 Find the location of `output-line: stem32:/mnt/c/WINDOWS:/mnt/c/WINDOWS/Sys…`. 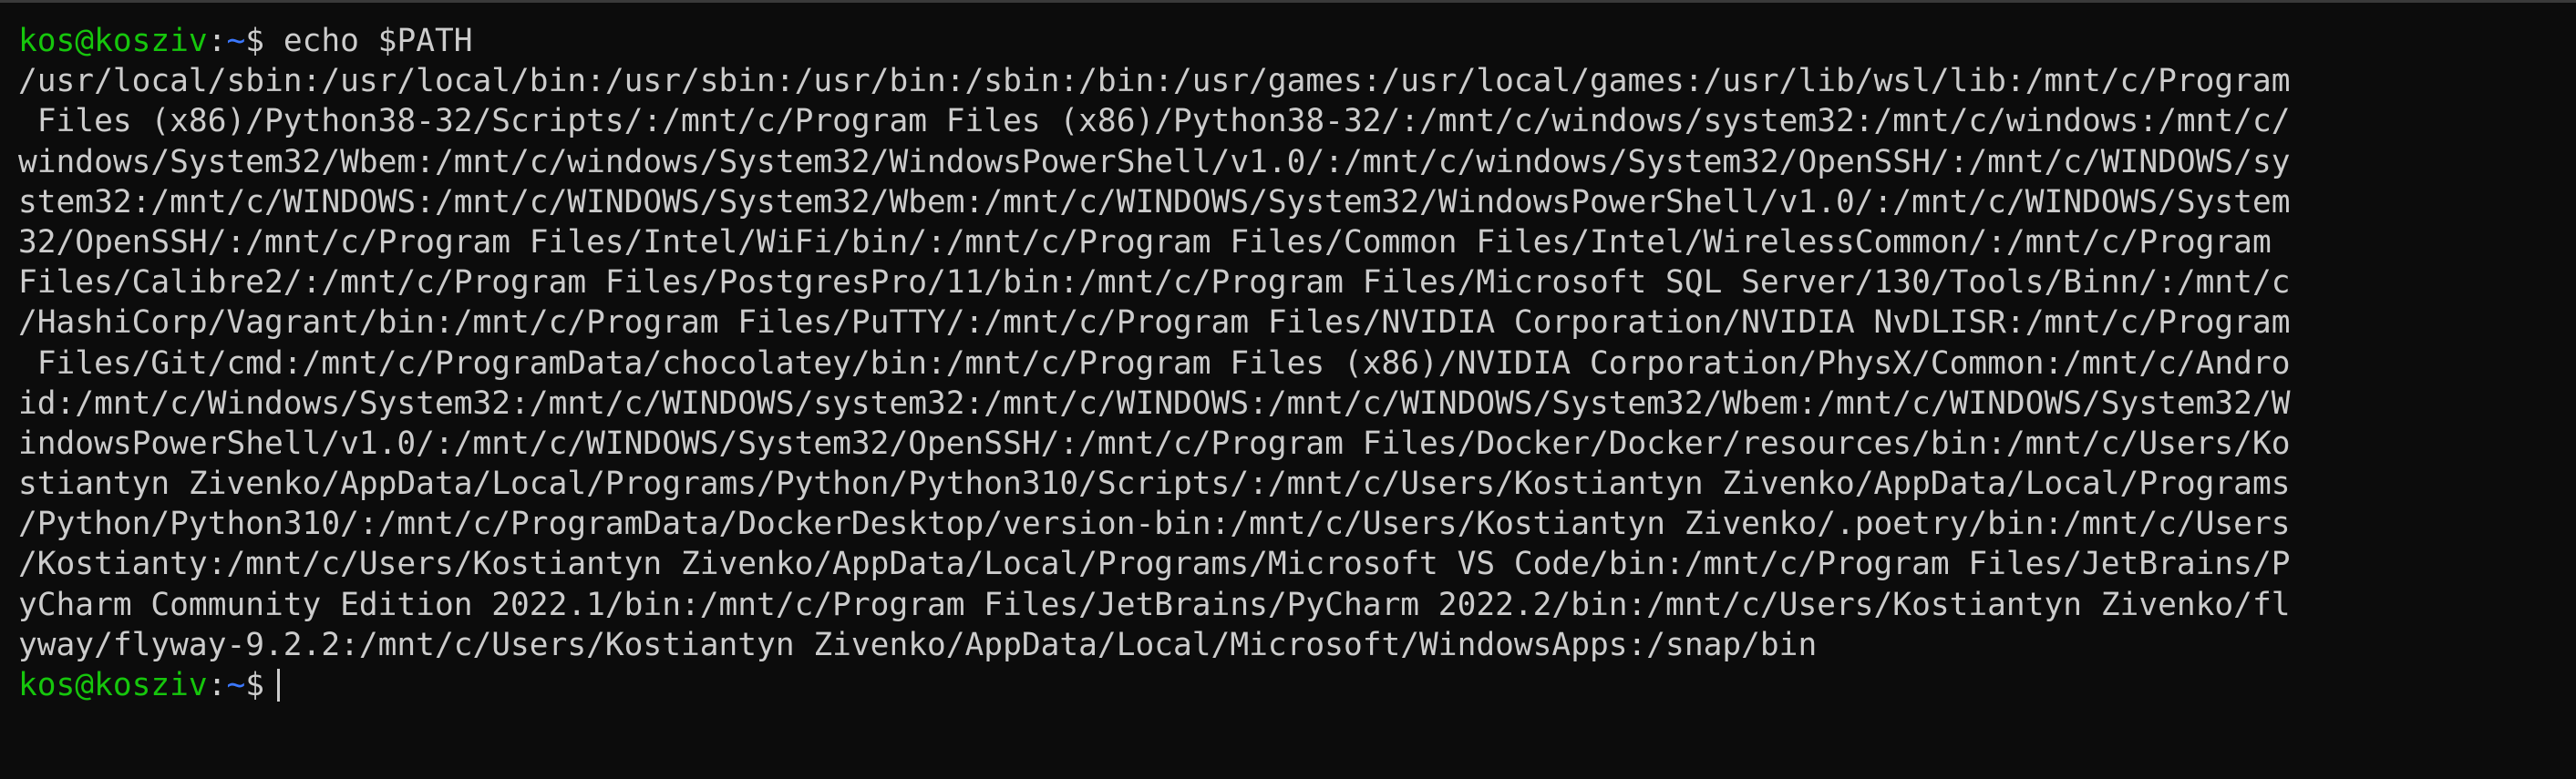

output-line: stem32:/mnt/c/WINDOWS:/mnt/c/WINDOWS/Sys… is located at coordinates (1154, 202).